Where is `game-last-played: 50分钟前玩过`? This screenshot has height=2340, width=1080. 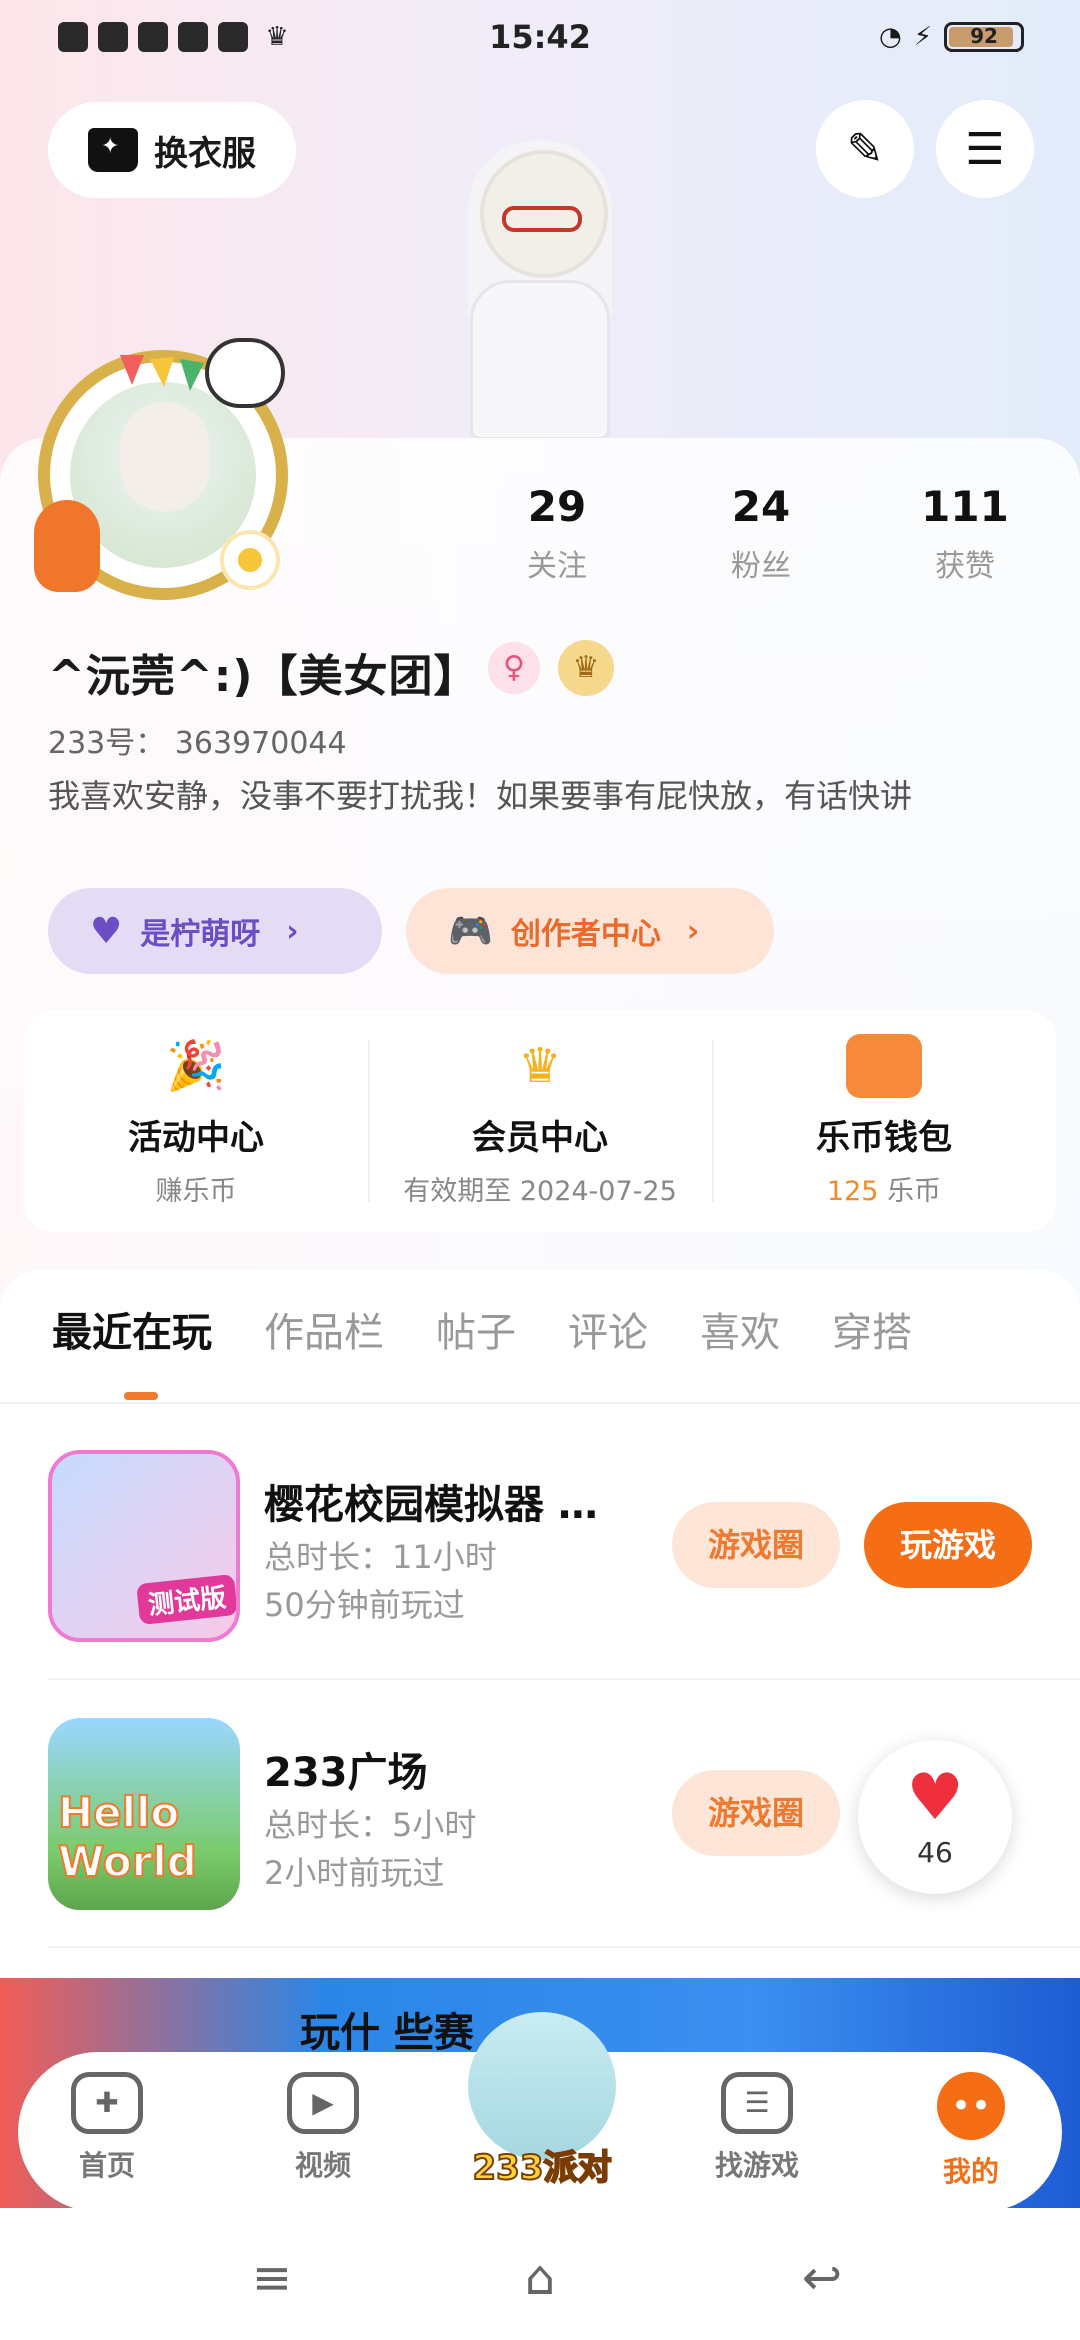
game-last-played: 50分钟前玩过 is located at coordinates (364, 1605).